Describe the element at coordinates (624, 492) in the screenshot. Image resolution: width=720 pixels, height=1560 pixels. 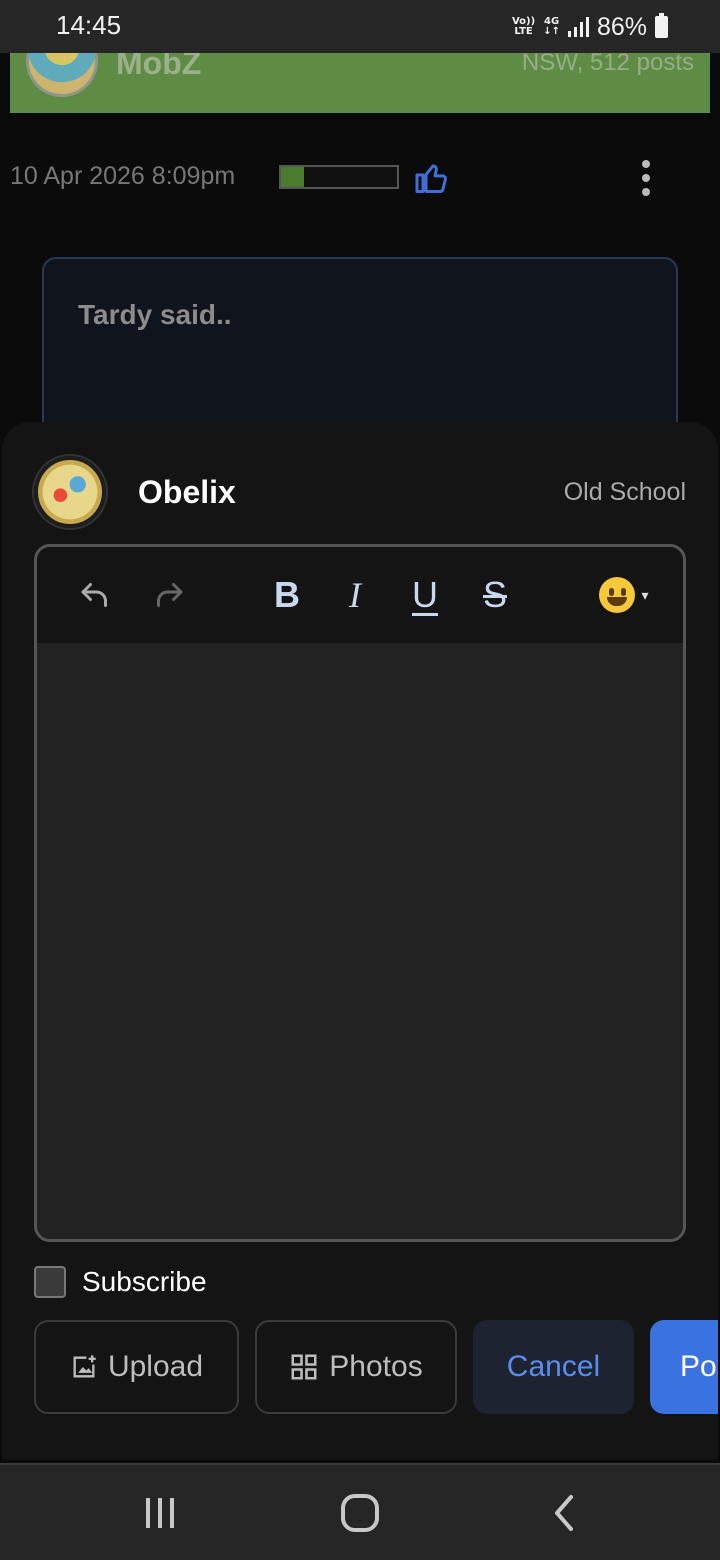
I see `composer-user-rank: Old School` at that location.